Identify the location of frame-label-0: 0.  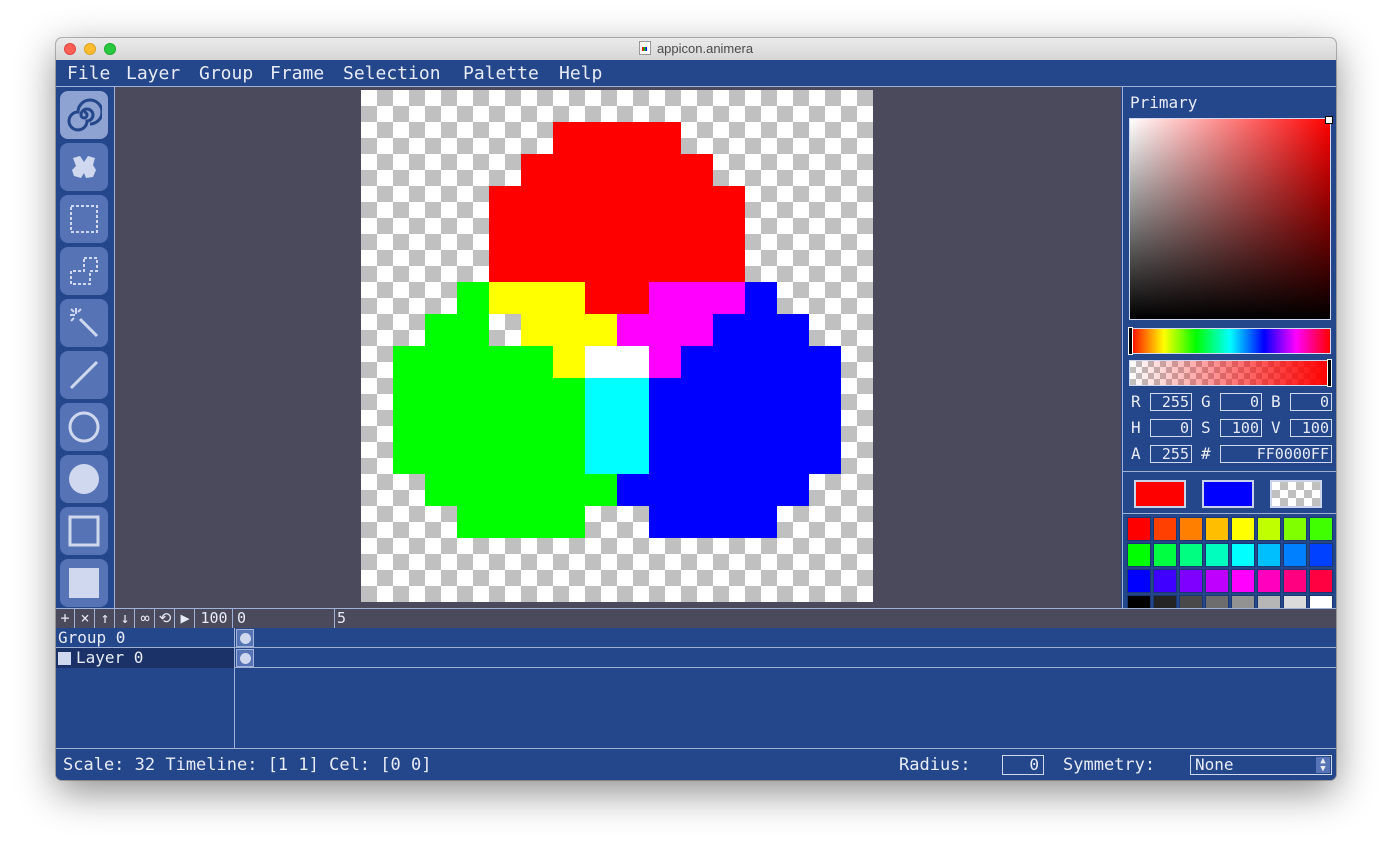
(242, 618).